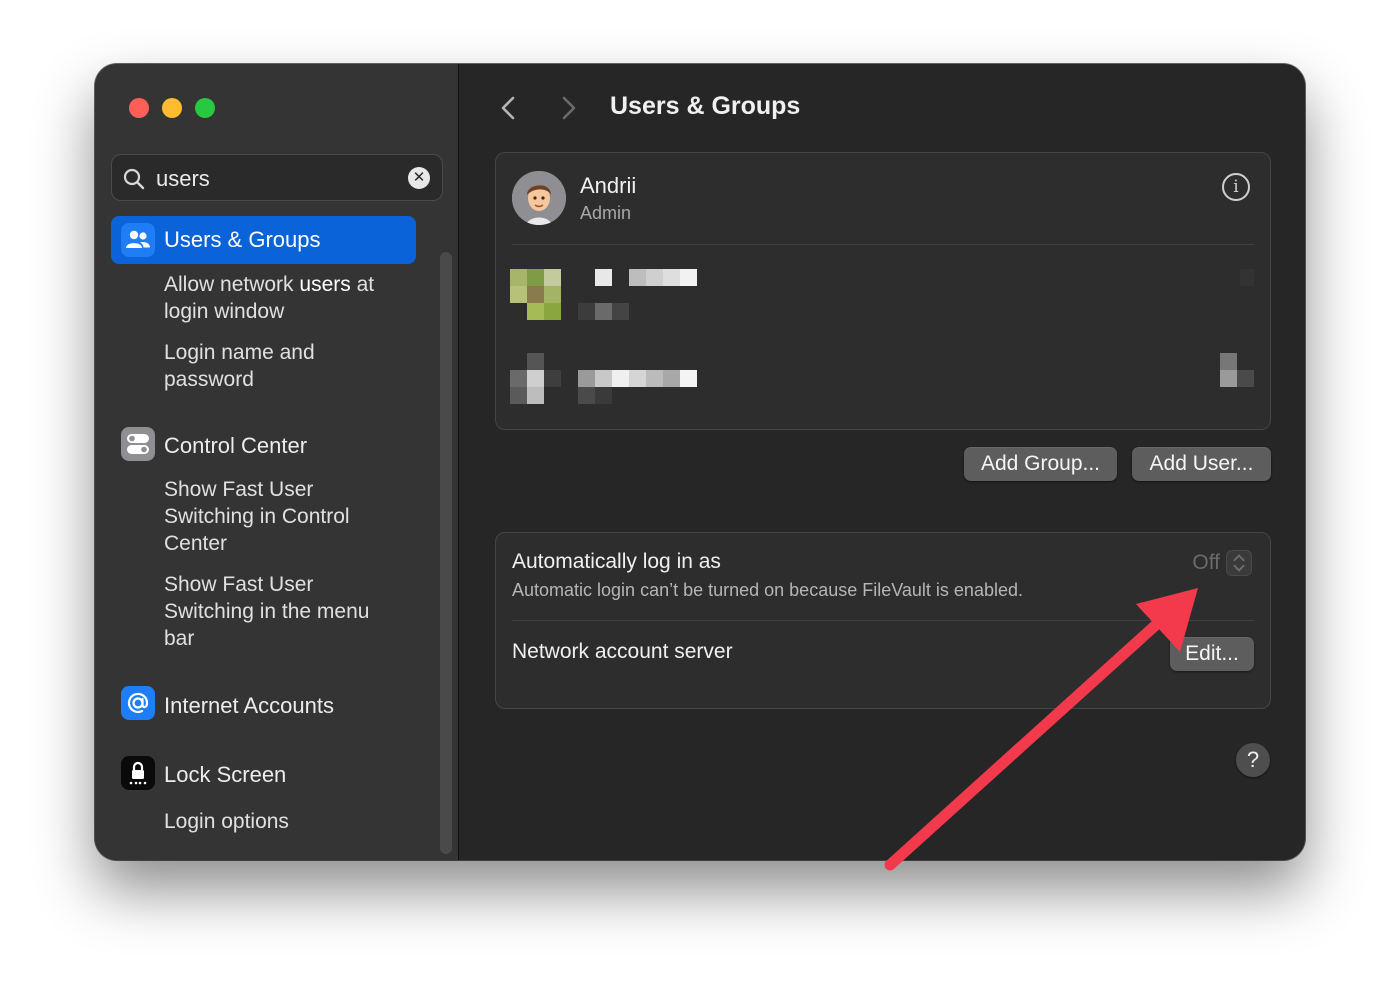 This screenshot has width=1400, height=985. What do you see at coordinates (1253, 760) in the screenshot?
I see `help-button: ?` at bounding box center [1253, 760].